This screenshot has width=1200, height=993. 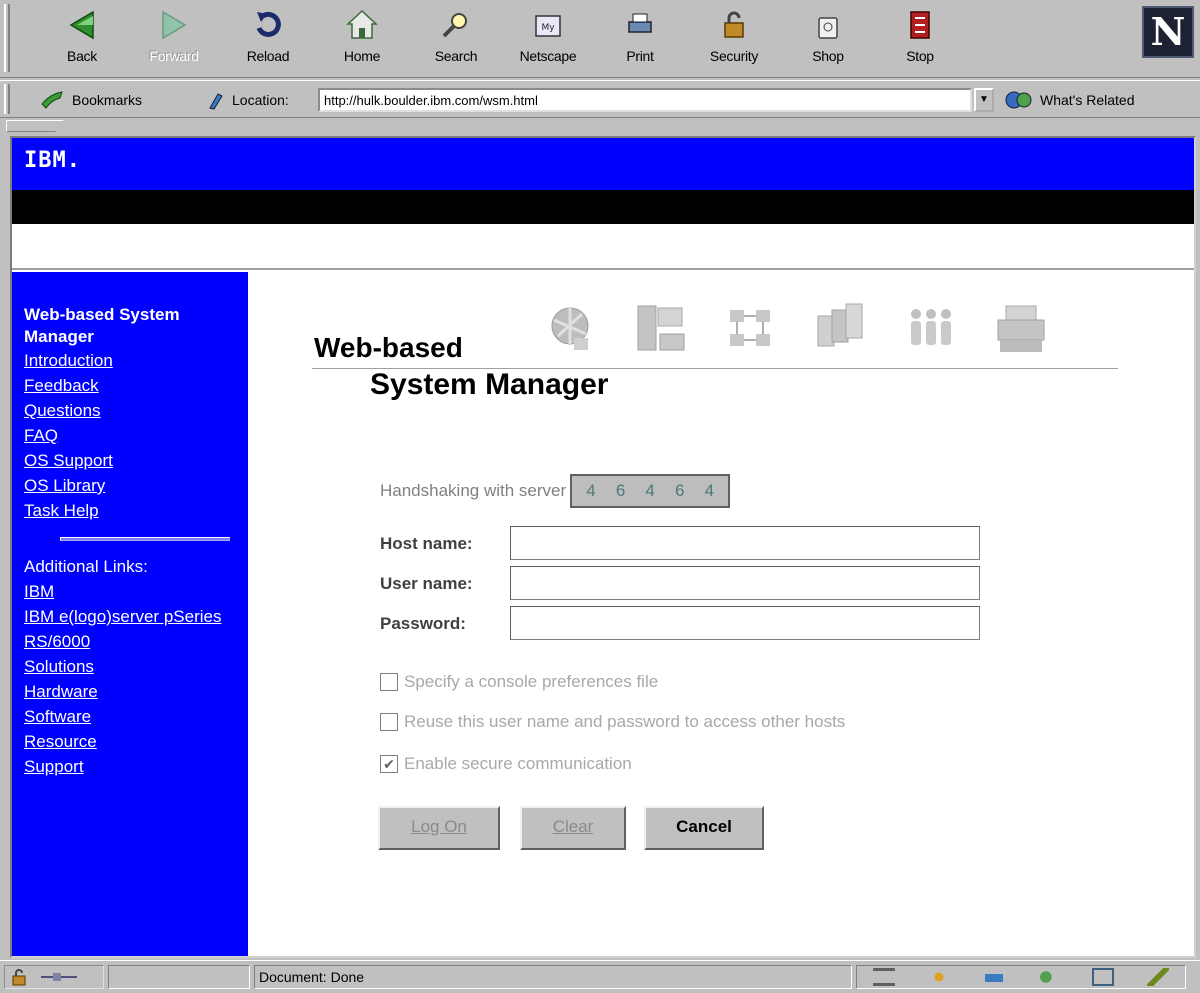 I want to click on sidebar-link-rs6000: RS/6000, so click(x=136, y=641).